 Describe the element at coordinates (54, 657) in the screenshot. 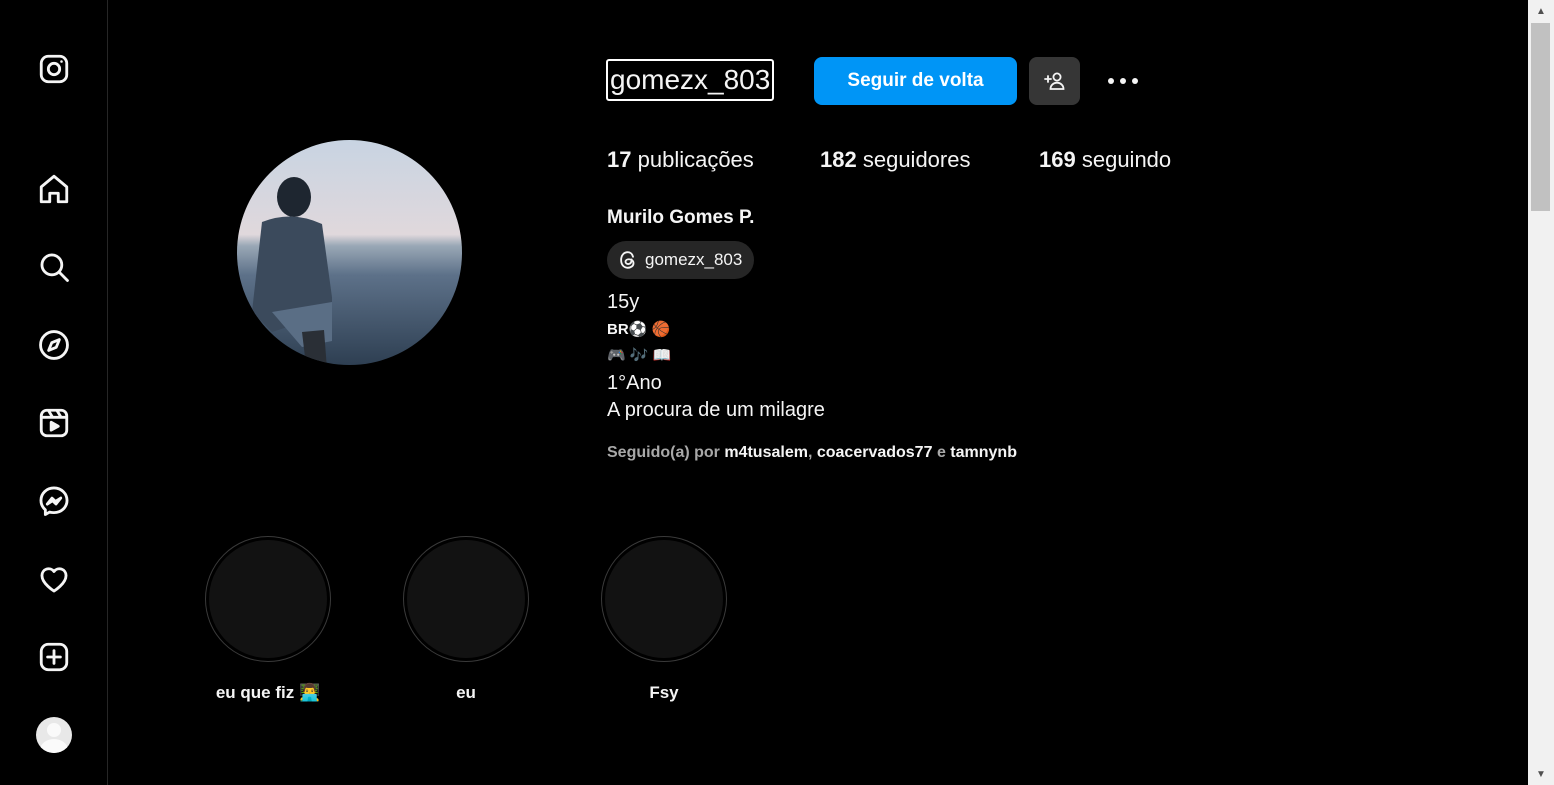

I see `create-icon` at that location.